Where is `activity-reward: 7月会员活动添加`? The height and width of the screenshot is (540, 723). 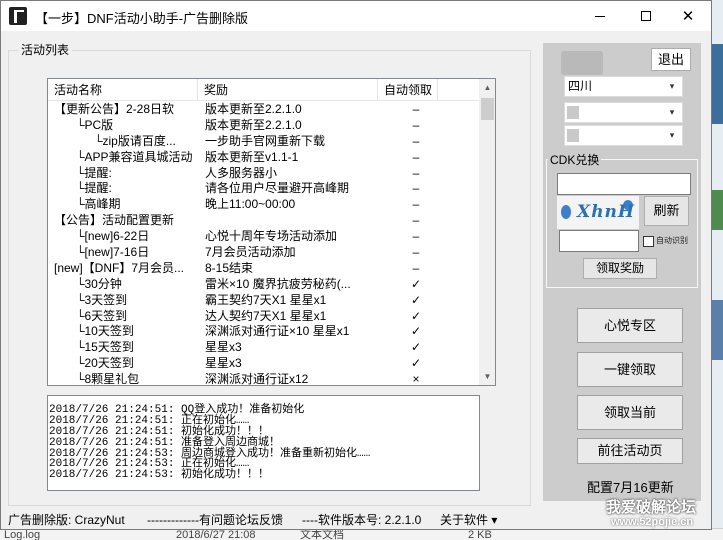 activity-reward: 7月会员活动添加 is located at coordinates (250, 252).